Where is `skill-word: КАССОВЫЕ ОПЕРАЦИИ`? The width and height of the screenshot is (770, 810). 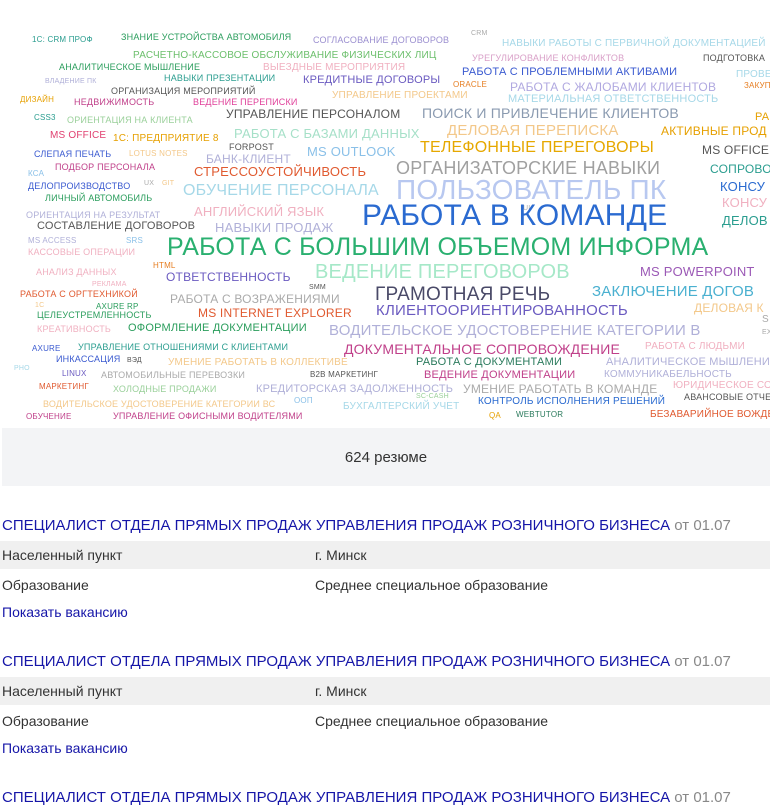 skill-word: КАССОВЫЕ ОПЕРАЦИИ is located at coordinates (82, 252).